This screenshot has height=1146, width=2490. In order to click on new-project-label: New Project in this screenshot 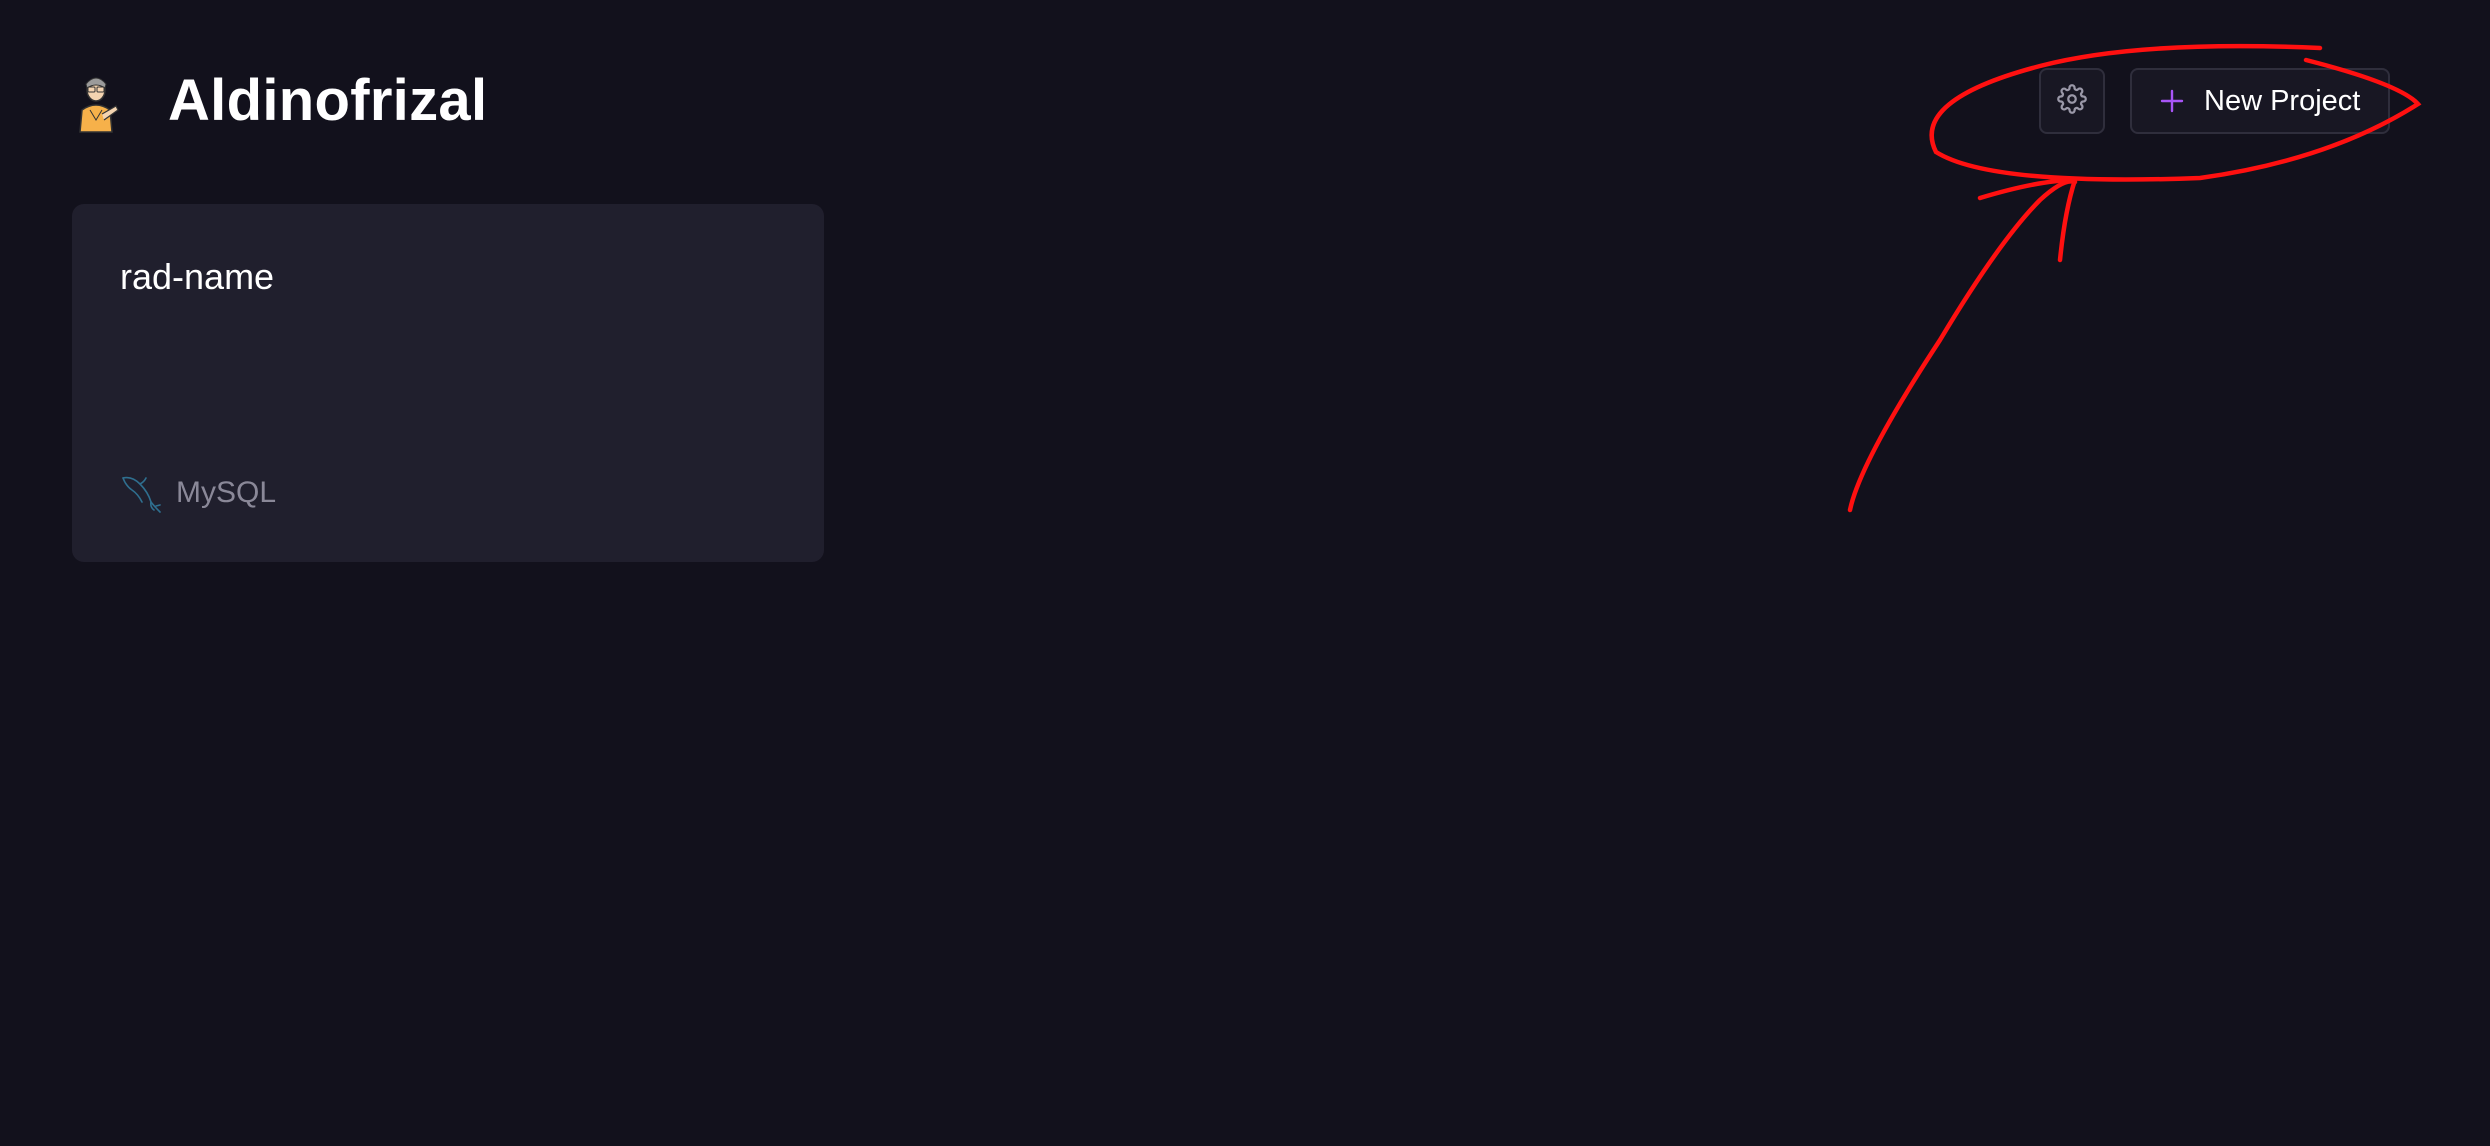, I will do `click(2282, 100)`.